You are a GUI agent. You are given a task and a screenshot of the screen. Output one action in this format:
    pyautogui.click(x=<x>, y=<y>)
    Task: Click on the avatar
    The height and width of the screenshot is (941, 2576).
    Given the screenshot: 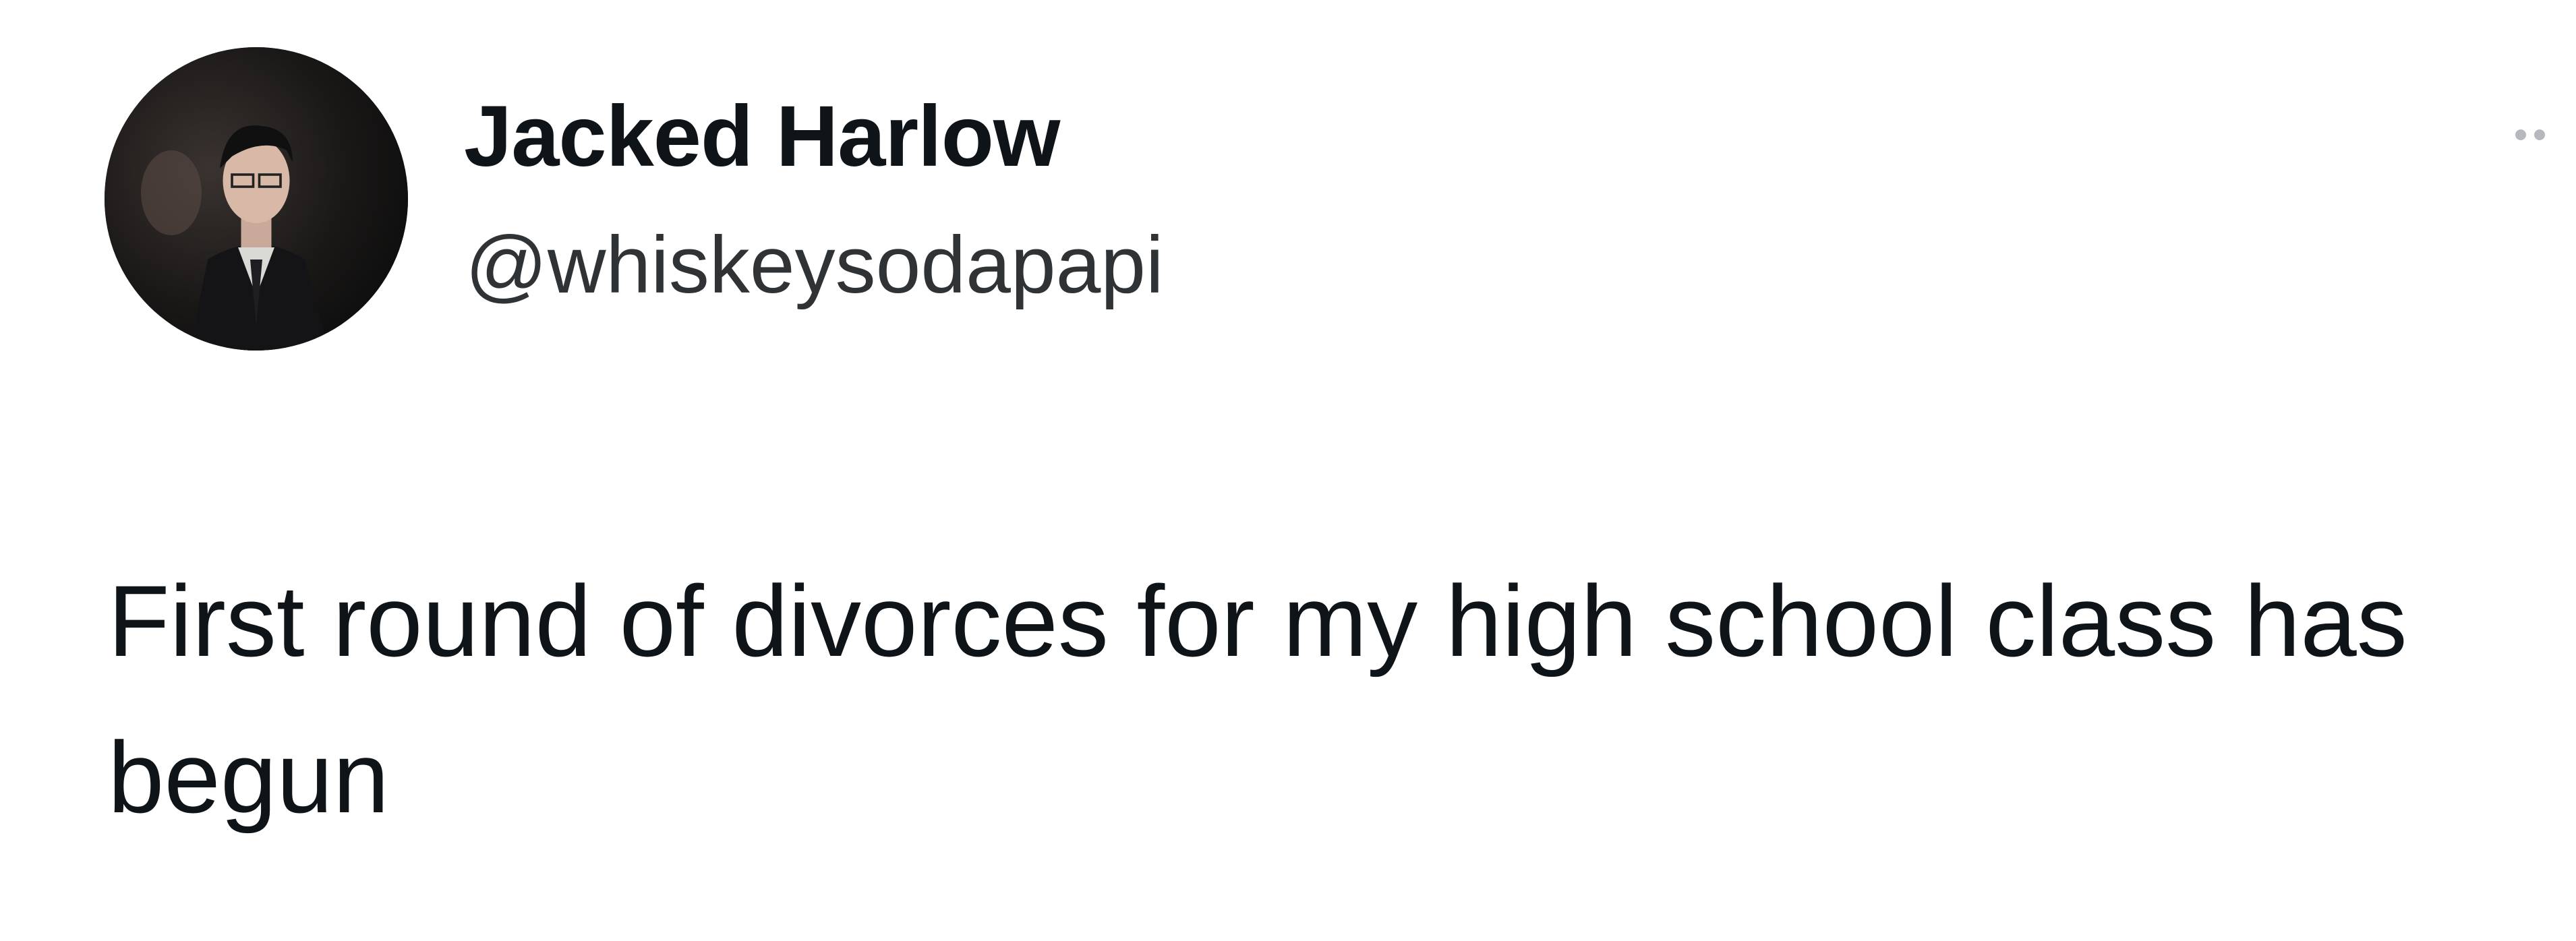 What is the action you would take?
    pyautogui.click(x=257, y=199)
    